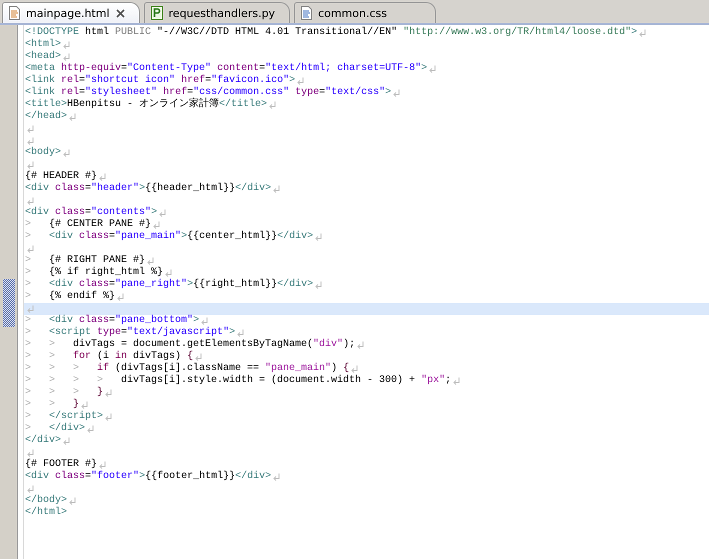 Image resolution: width=709 pixels, height=559 pixels. I want to click on code-line: <title>HBenpitsu - オンライン家計簿</title>, so click(146, 104).